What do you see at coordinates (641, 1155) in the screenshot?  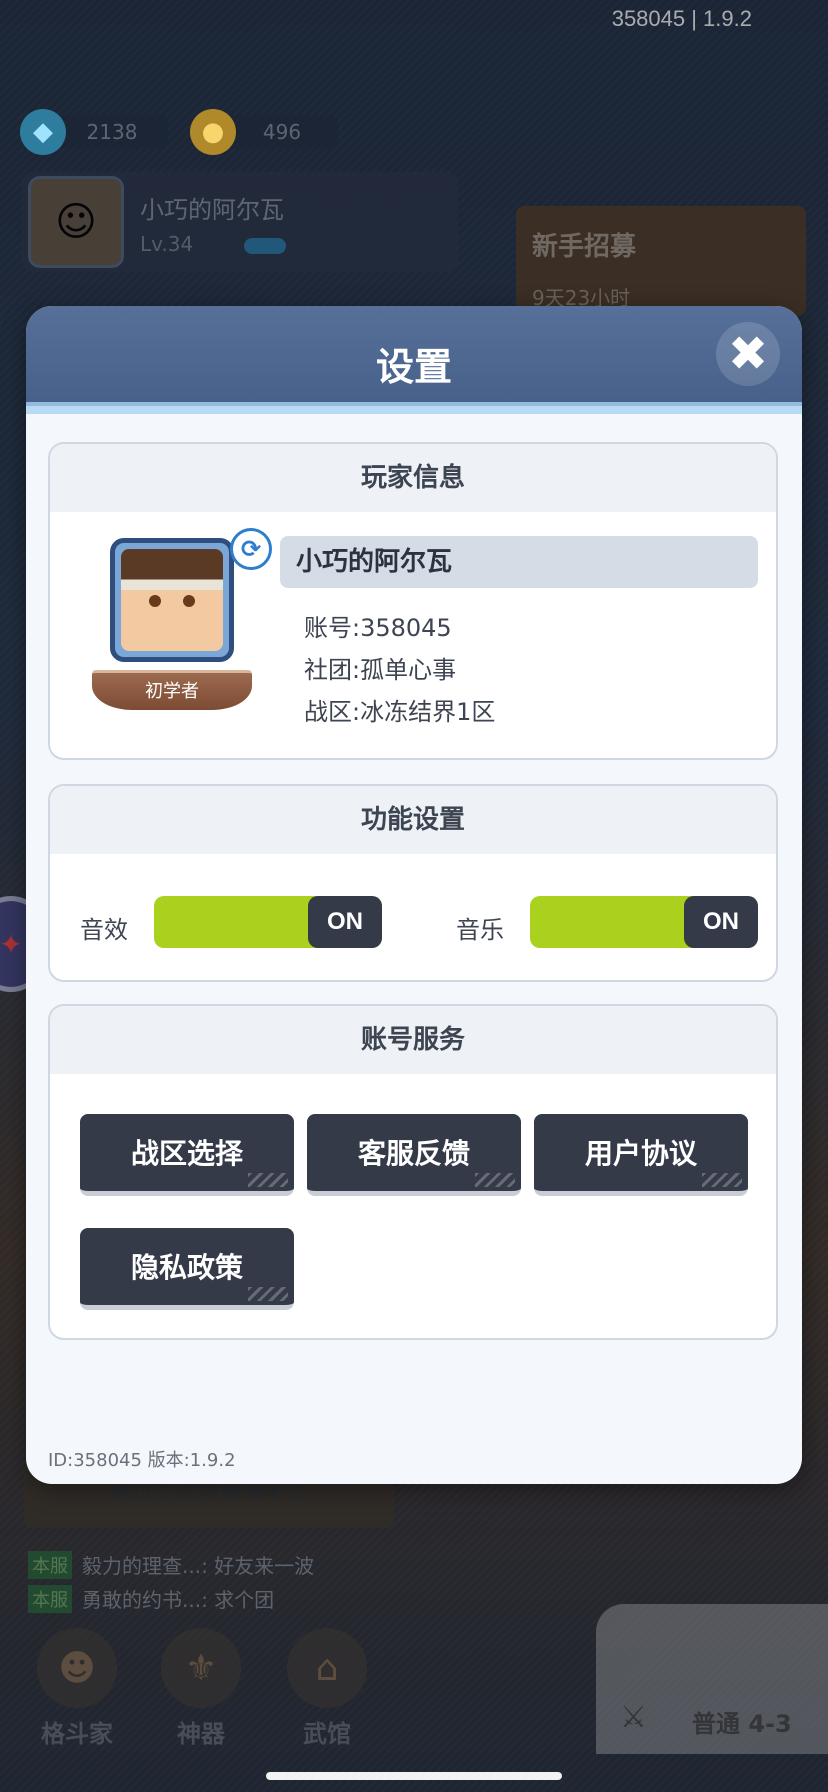 I see `user-agreement-button: 用户协议` at bounding box center [641, 1155].